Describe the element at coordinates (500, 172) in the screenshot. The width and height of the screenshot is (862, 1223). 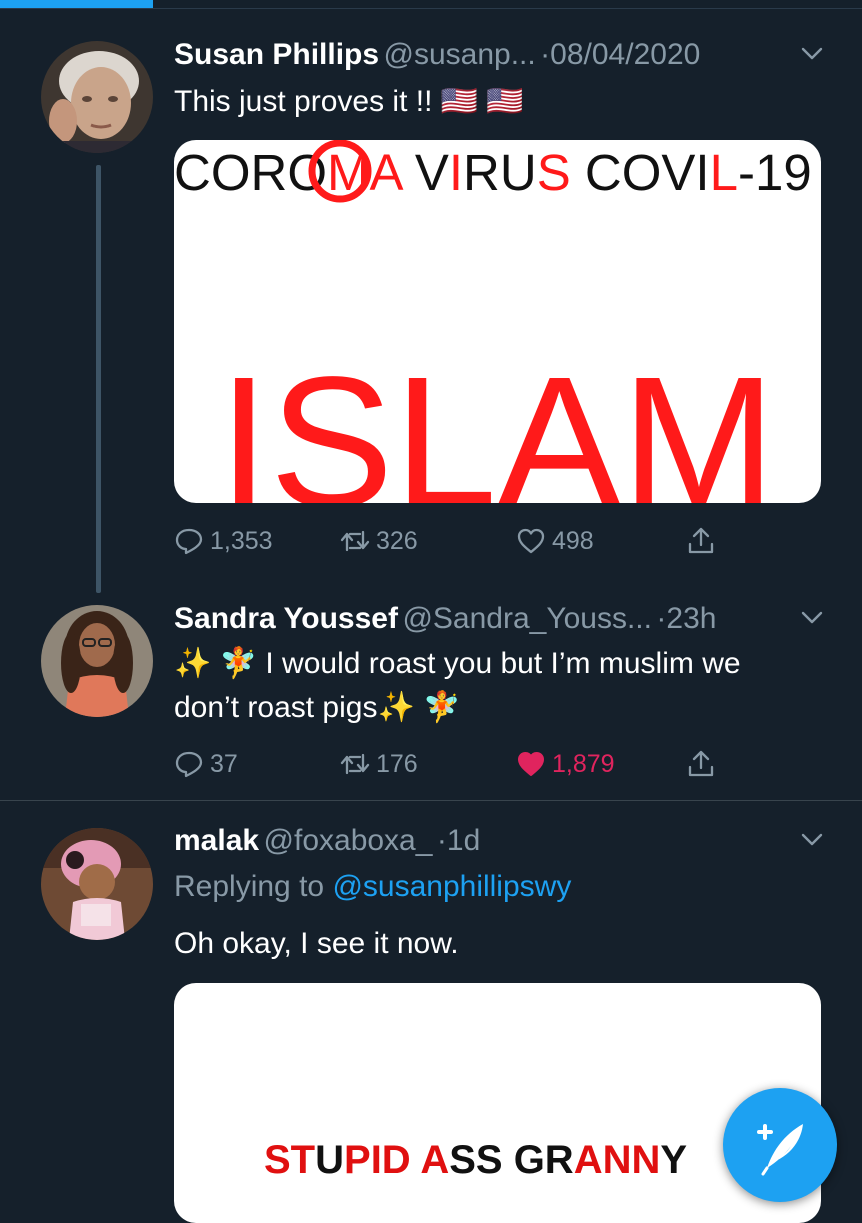
I see `img-text-part: RU` at that location.